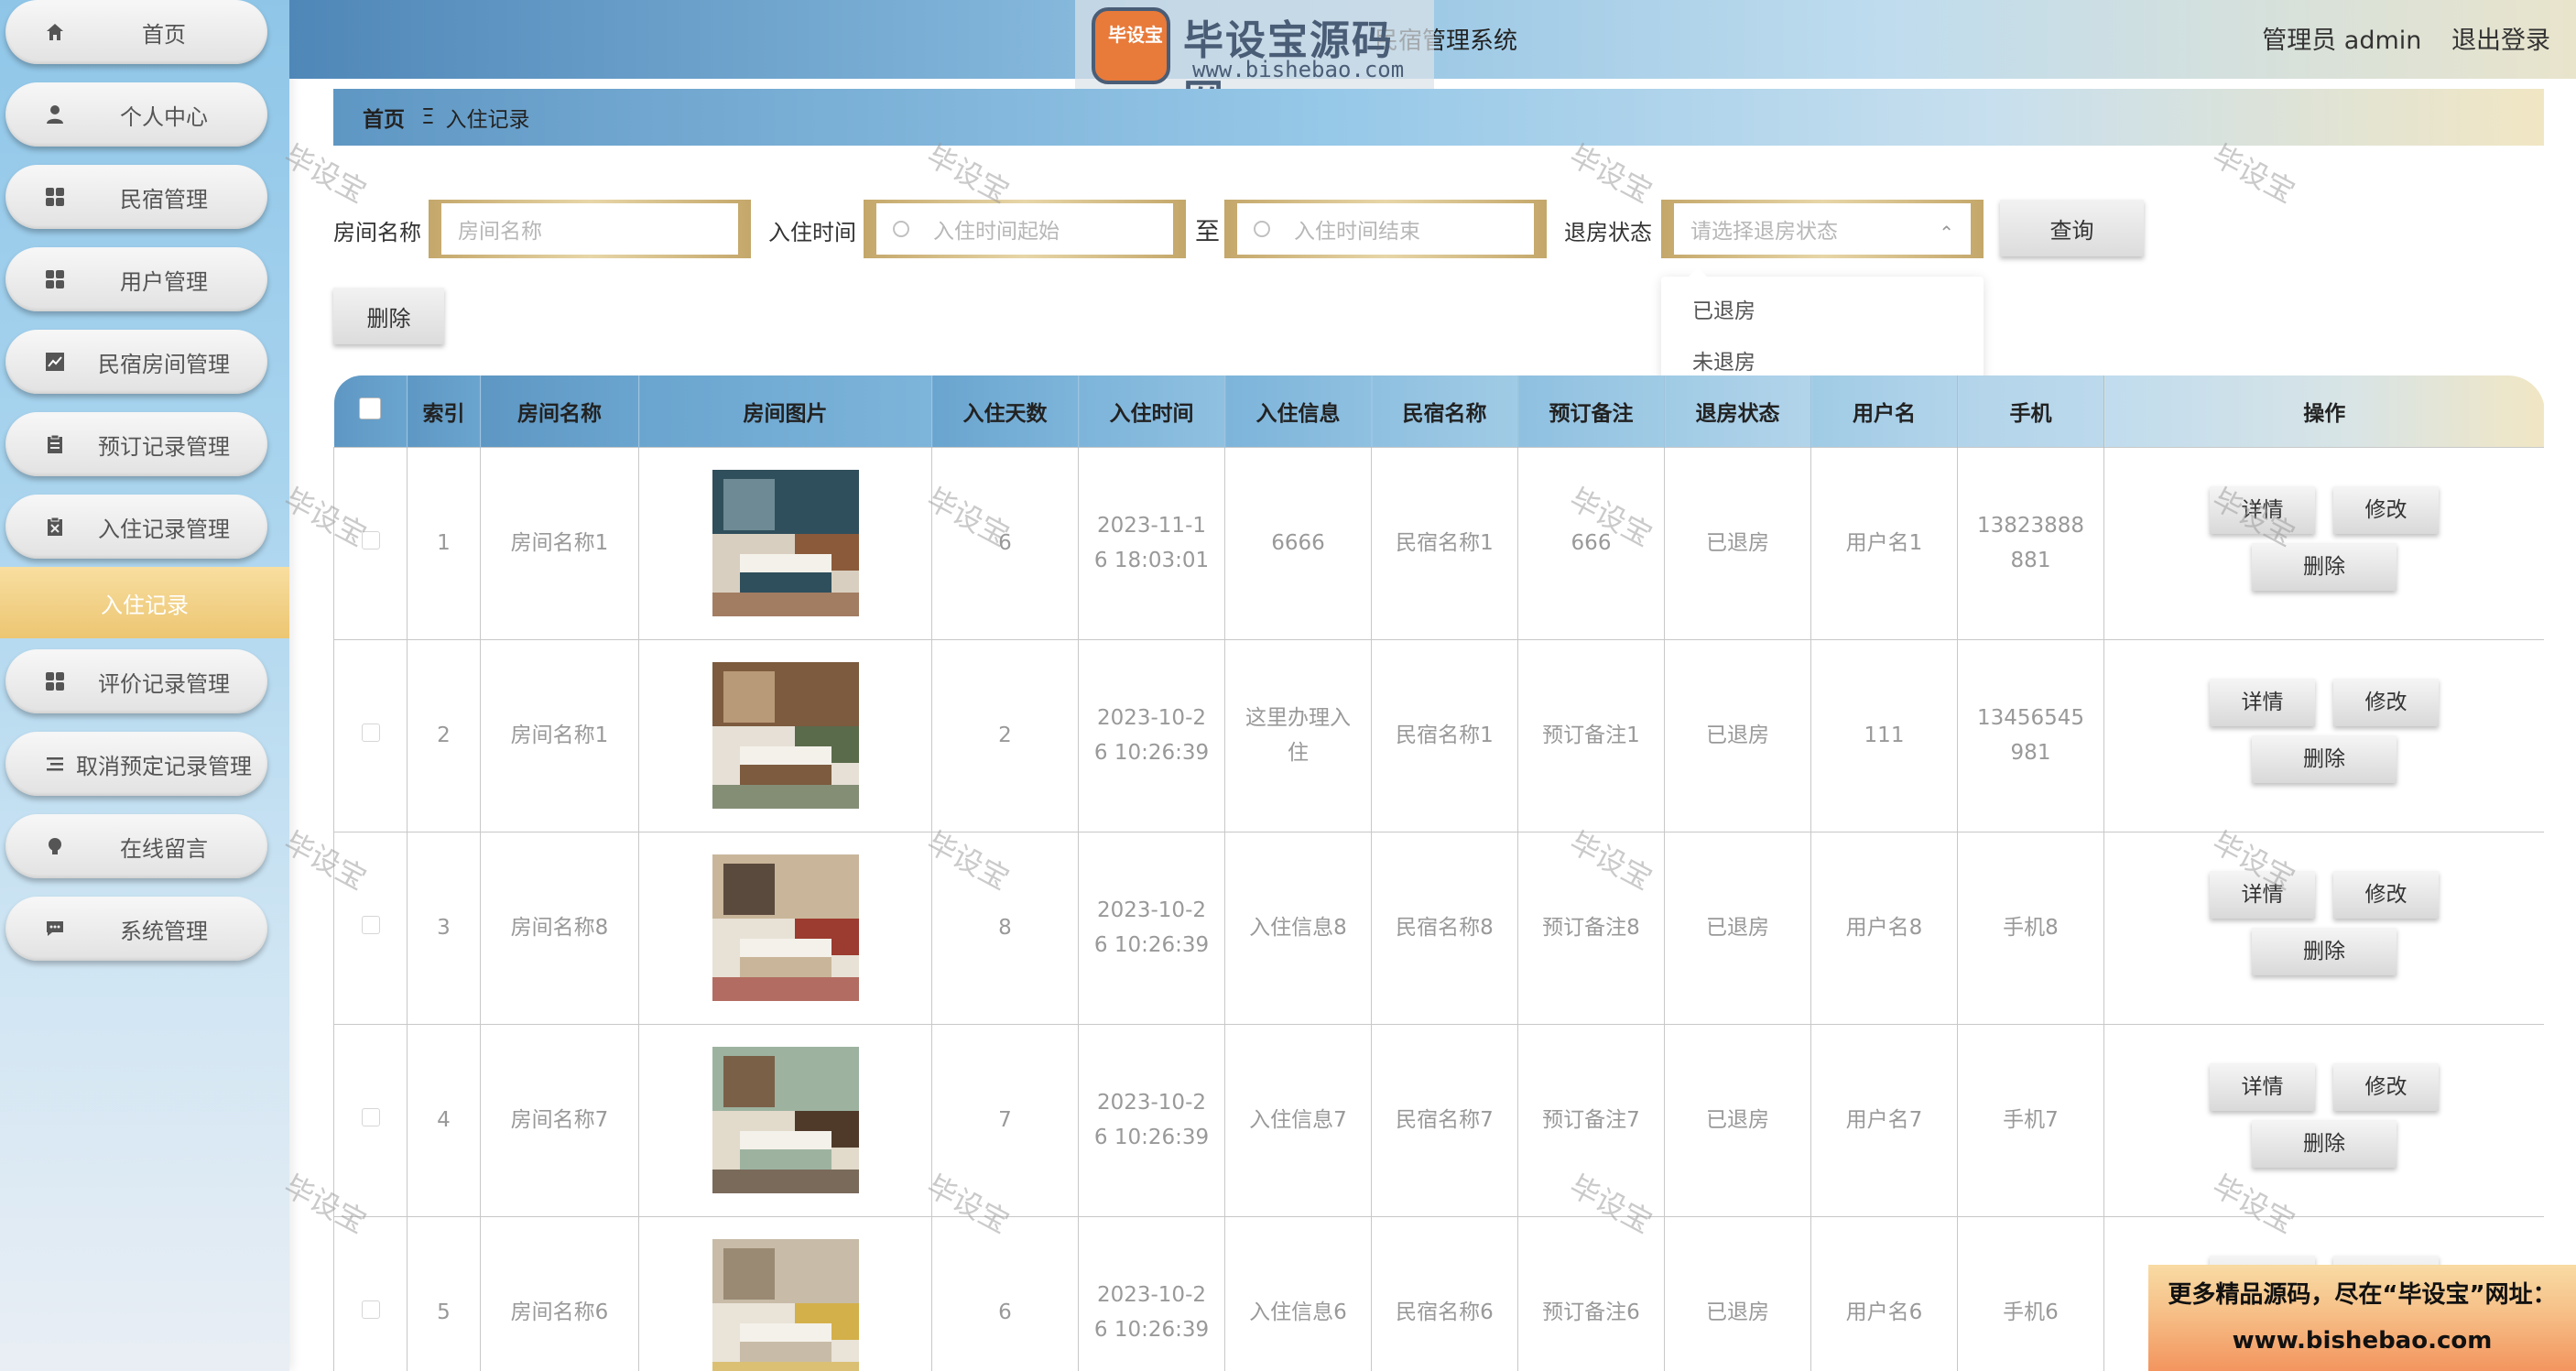 The height and width of the screenshot is (1371, 2576). I want to click on cell-booking-remark: 预订备注6, so click(1591, 1293).